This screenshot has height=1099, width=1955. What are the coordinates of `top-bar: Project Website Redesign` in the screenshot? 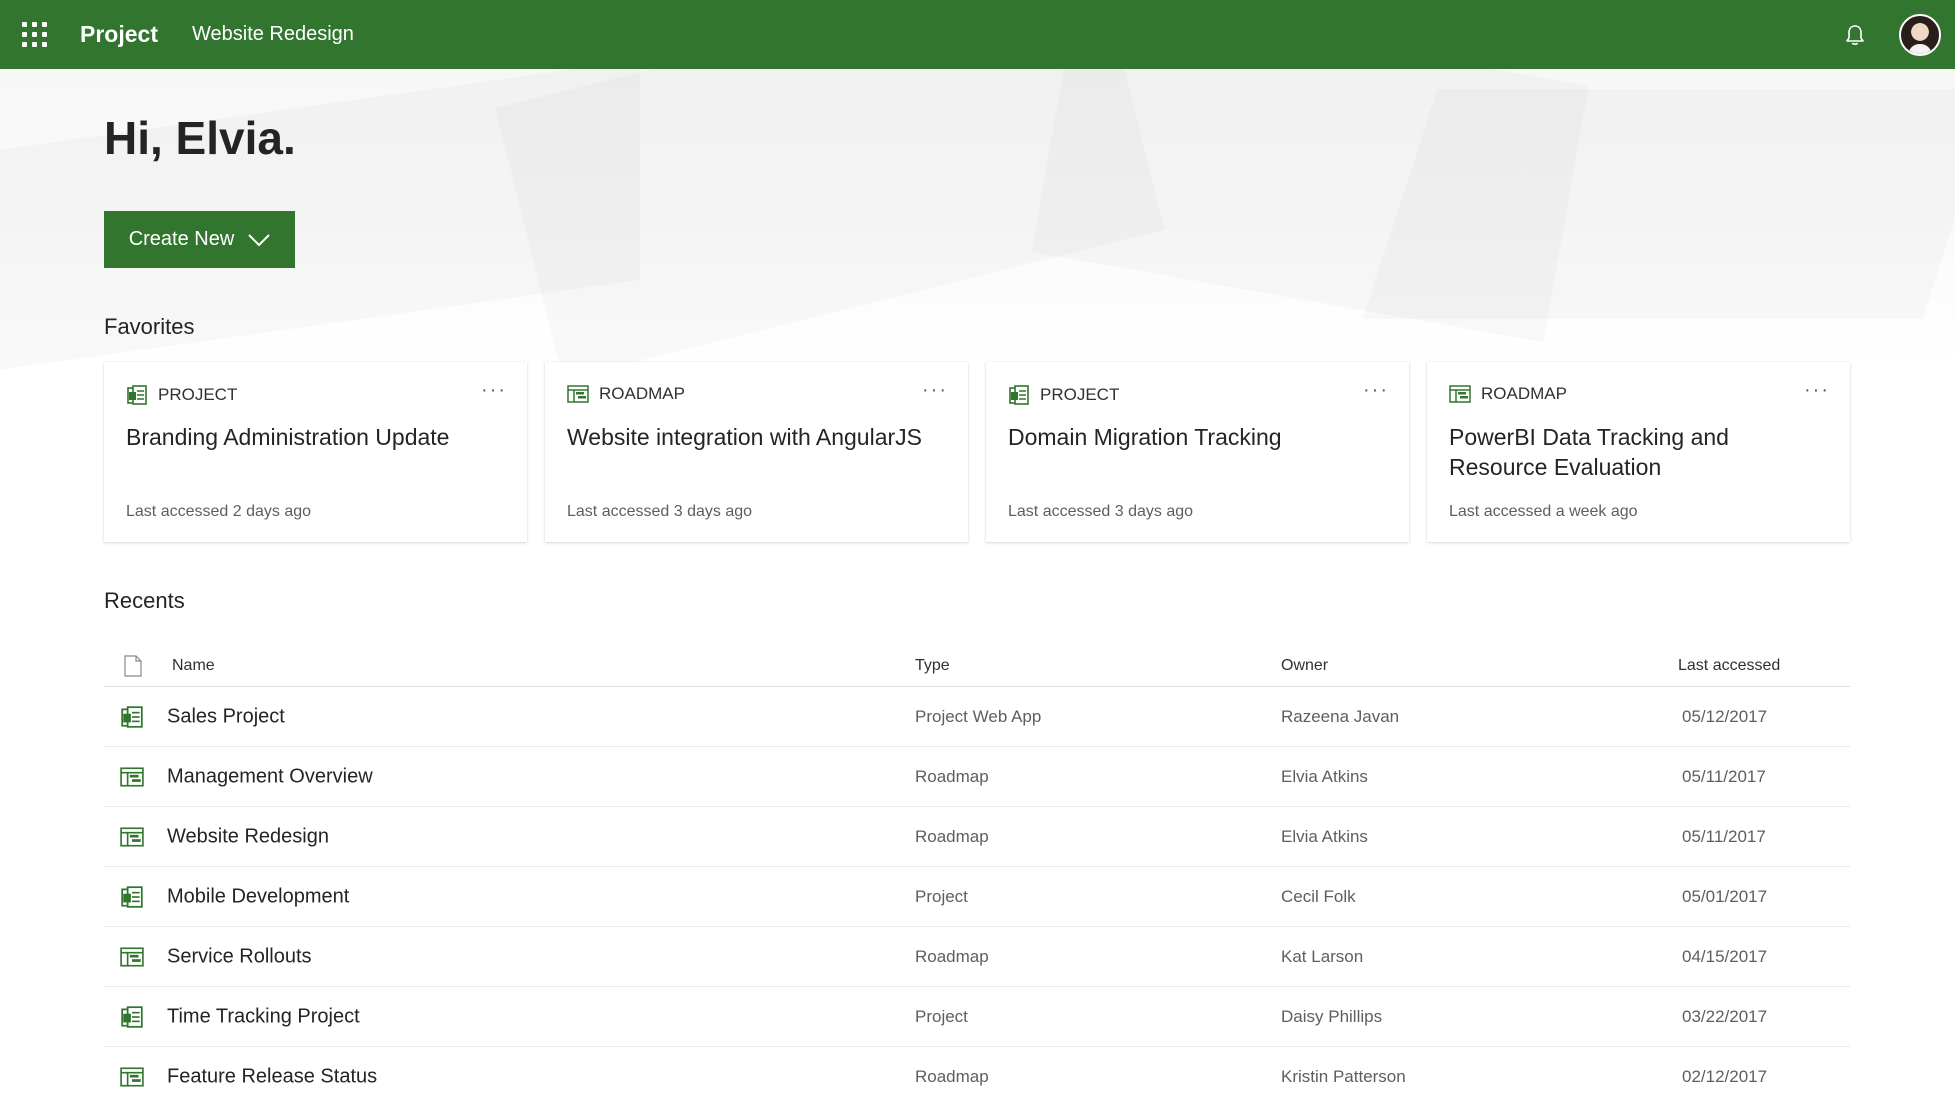 It's located at (977, 34).